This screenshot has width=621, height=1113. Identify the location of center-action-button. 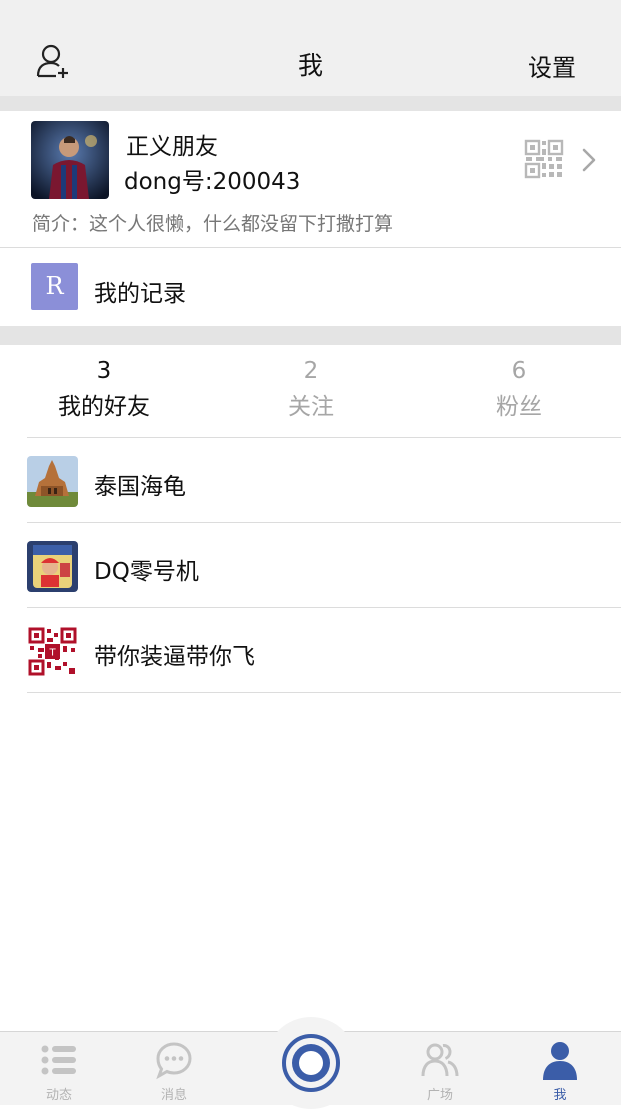
(311, 1063).